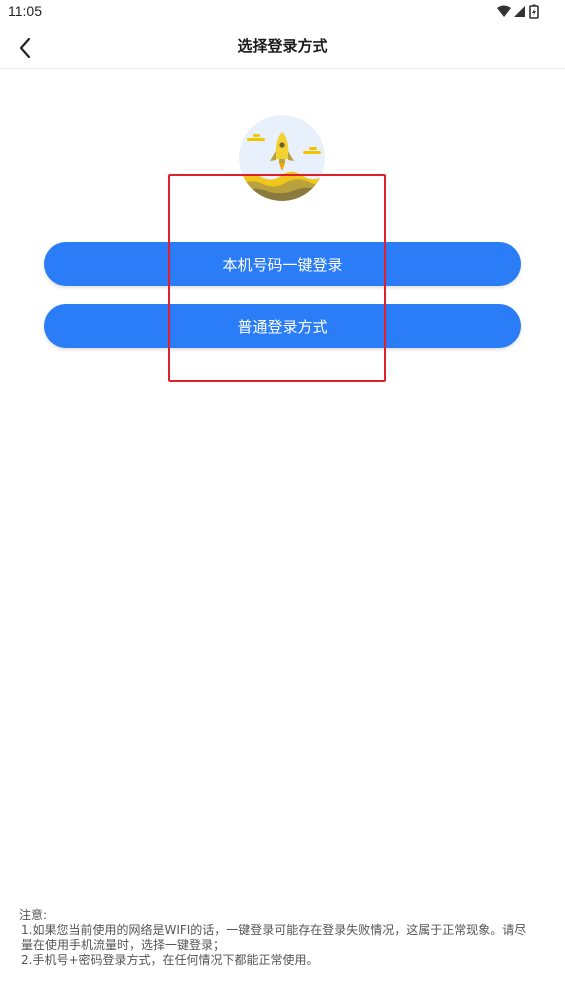 This screenshot has width=565, height=1004. I want to click on status-bar: 11:05, so click(282, 13).